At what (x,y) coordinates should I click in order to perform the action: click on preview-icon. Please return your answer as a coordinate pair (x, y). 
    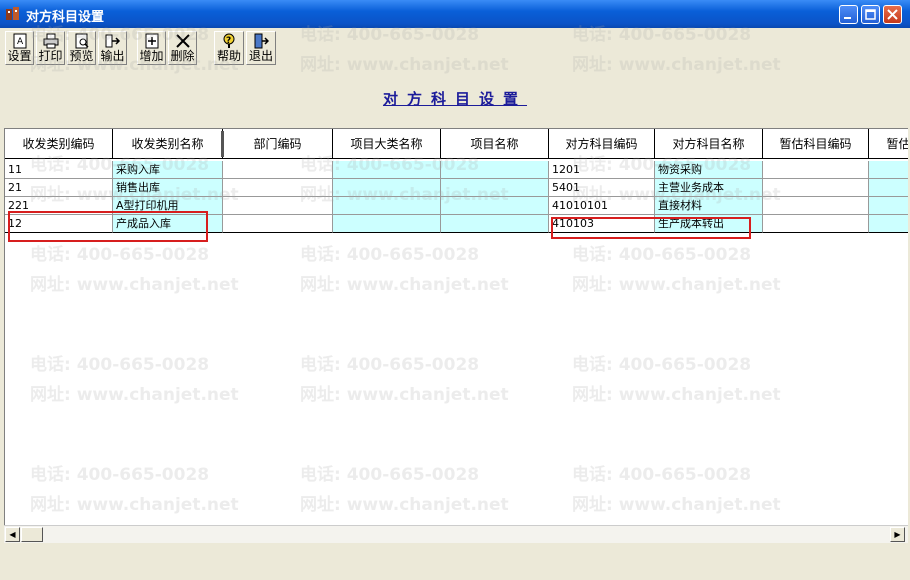
    Looking at the image, I should click on (82, 41).